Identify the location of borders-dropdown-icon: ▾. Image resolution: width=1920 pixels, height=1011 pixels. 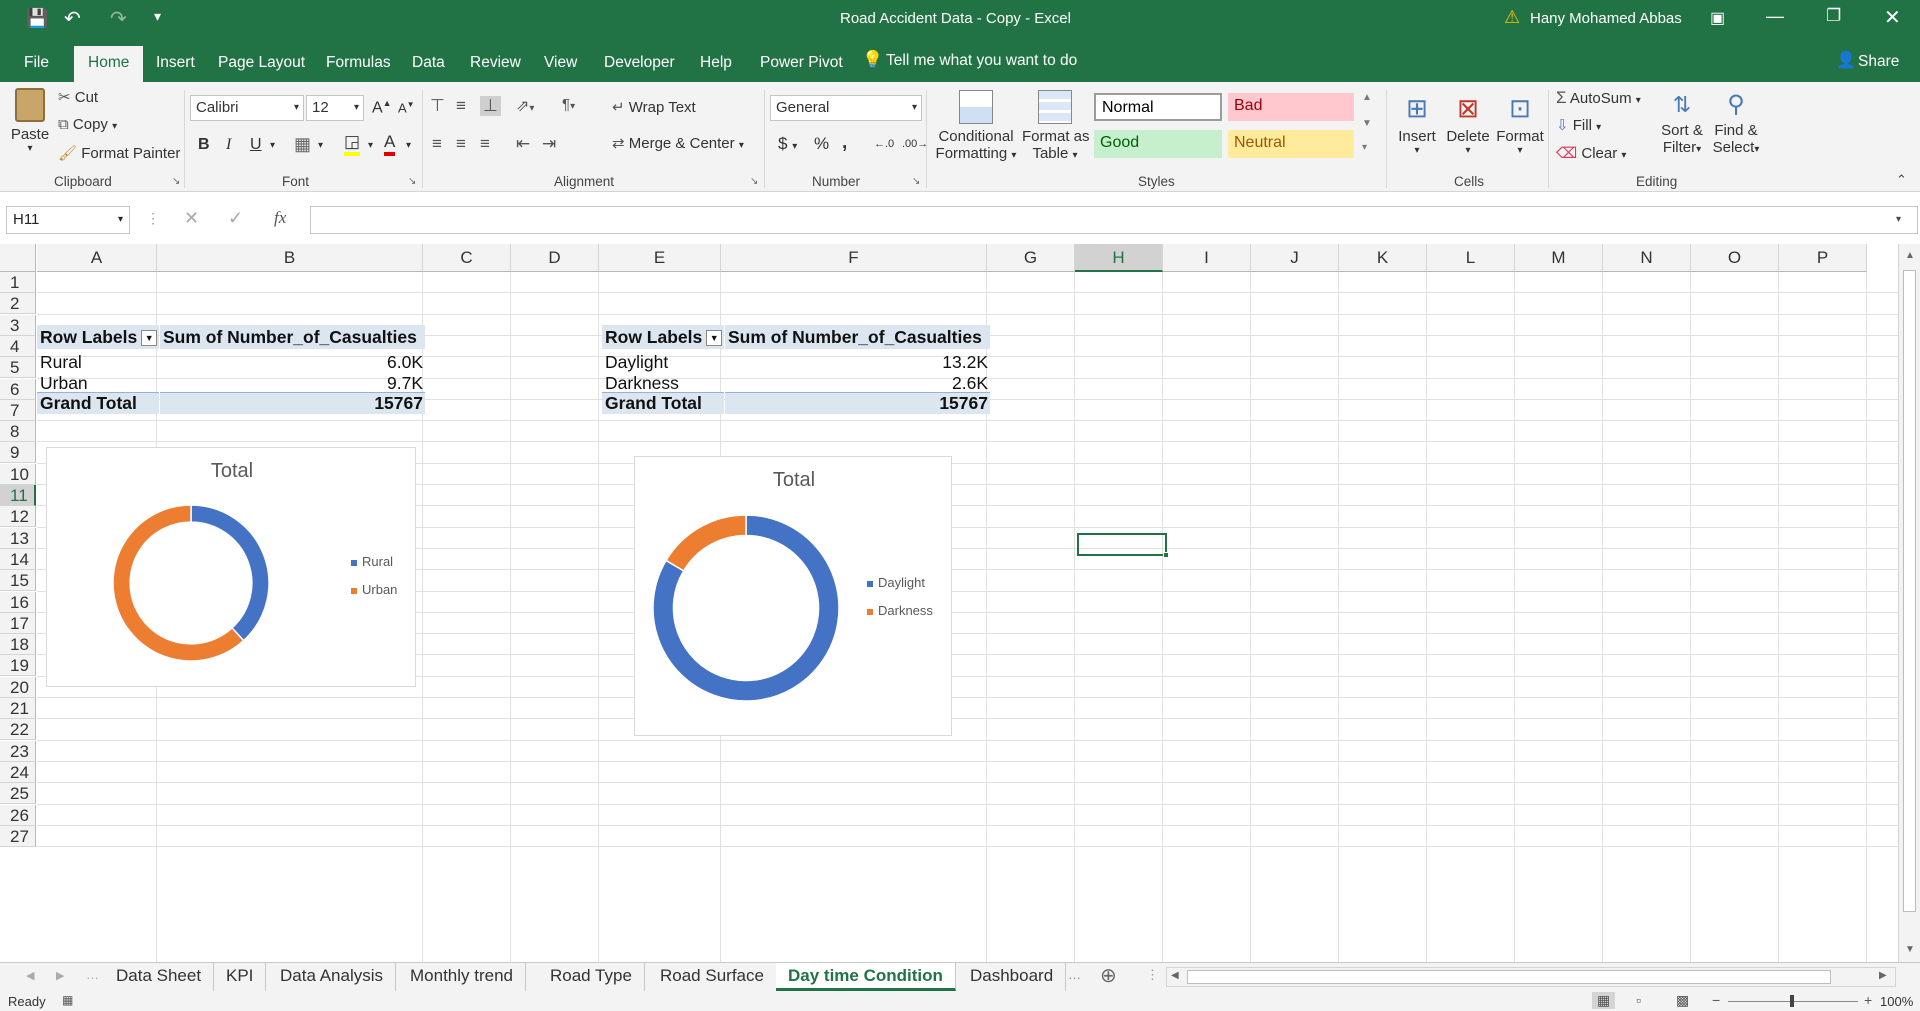
(320, 145).